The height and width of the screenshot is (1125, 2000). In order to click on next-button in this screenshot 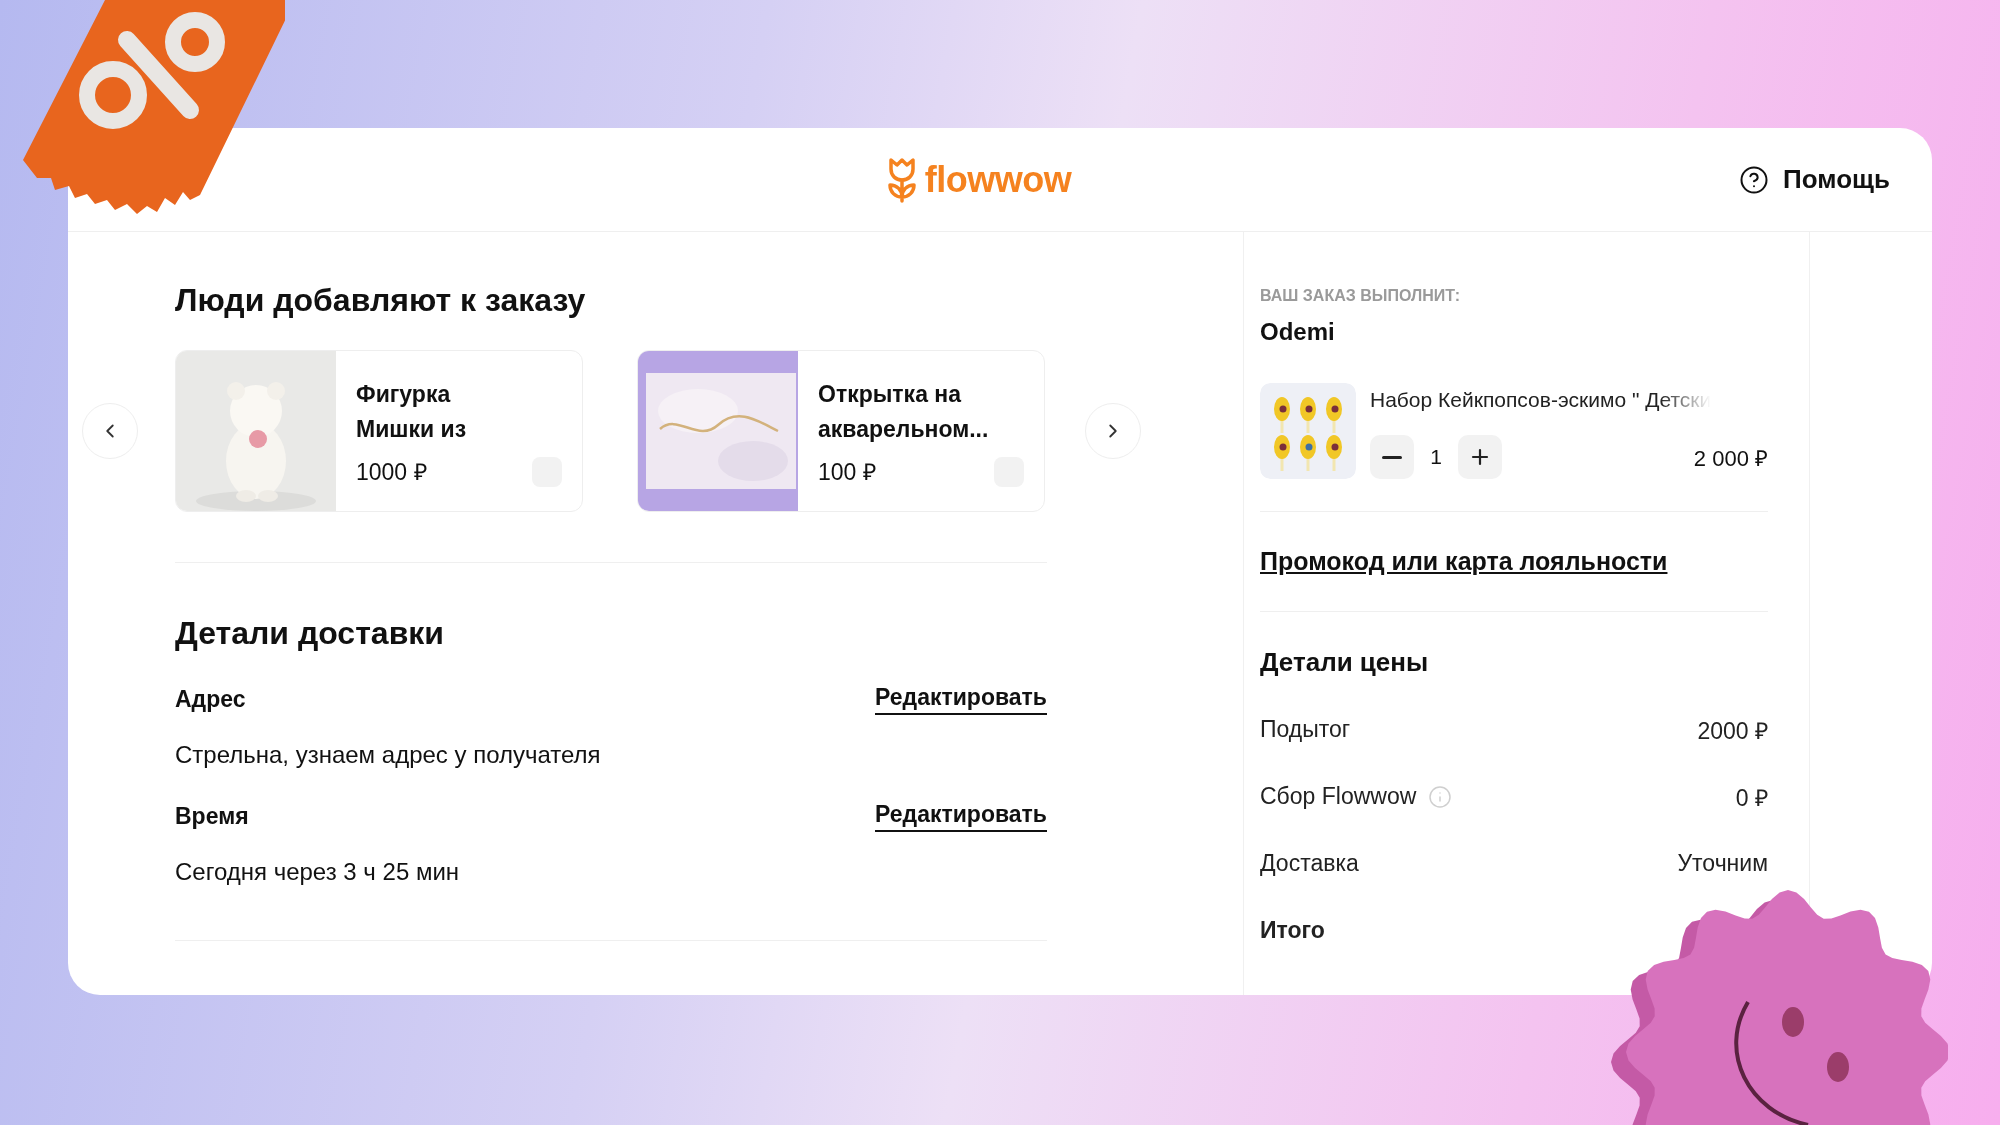, I will do `click(1113, 431)`.